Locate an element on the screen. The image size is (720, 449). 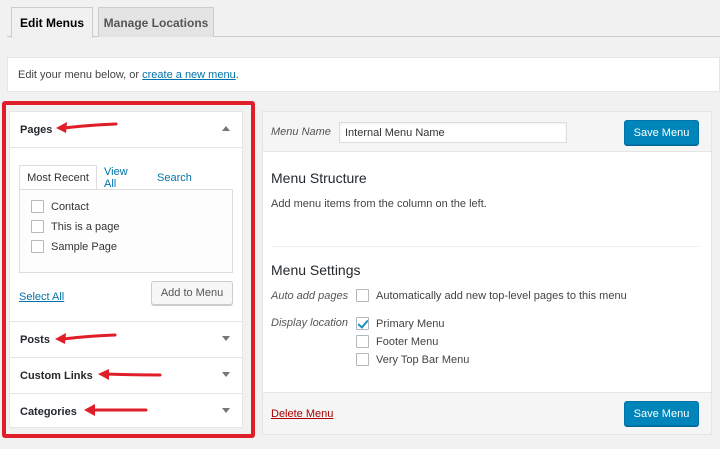
auto-add-label: Auto add pages is located at coordinates (310, 296).